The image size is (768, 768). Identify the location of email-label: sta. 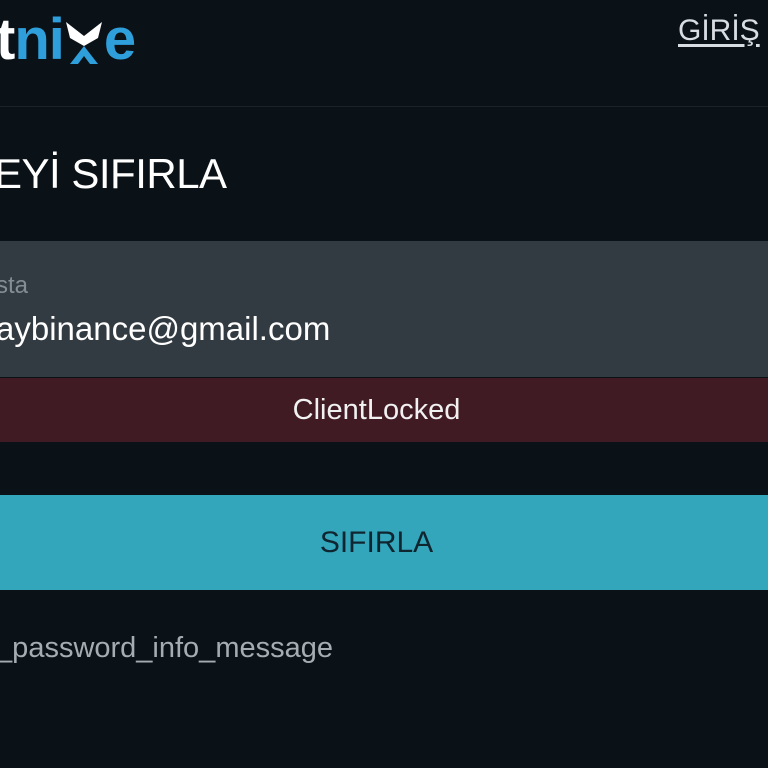
(14, 285).